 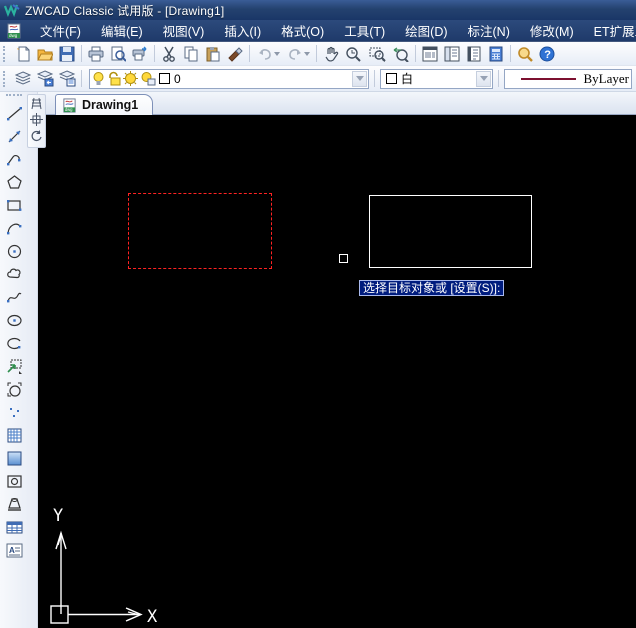 I want to click on circle-button, so click(x=14, y=251).